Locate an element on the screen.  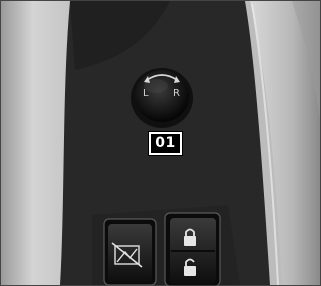
knob-left-label: L is located at coordinates (146, 93).